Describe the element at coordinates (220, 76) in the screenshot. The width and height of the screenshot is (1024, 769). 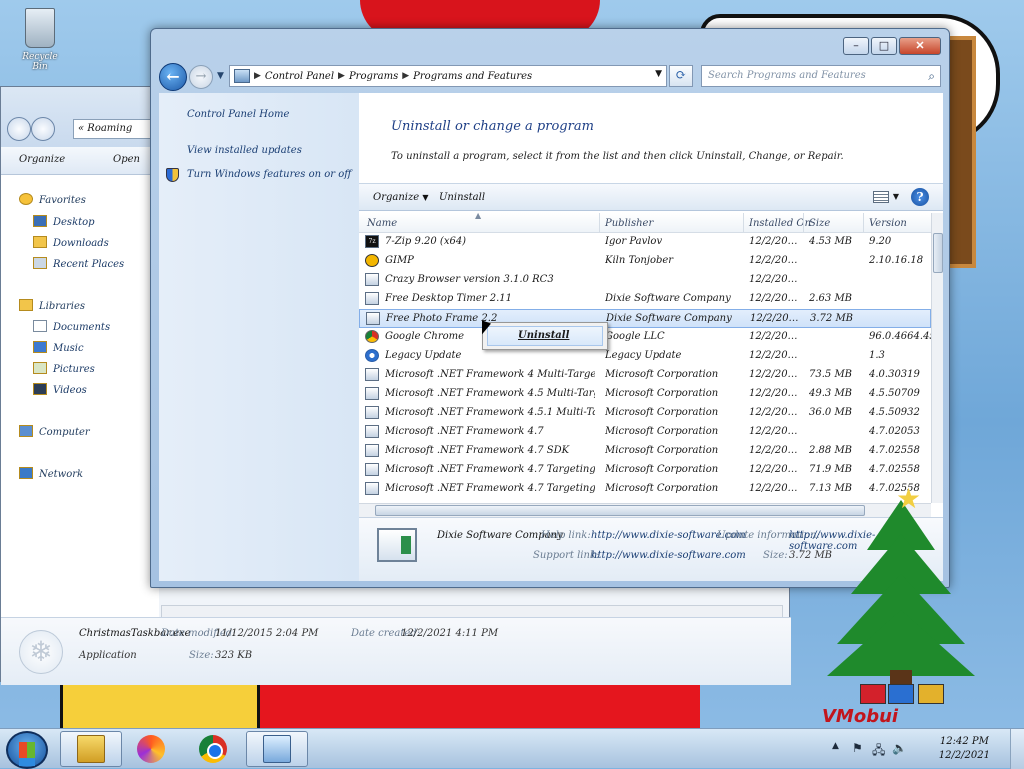
I see `recent-pages-dropdown-icon: ▼` at that location.